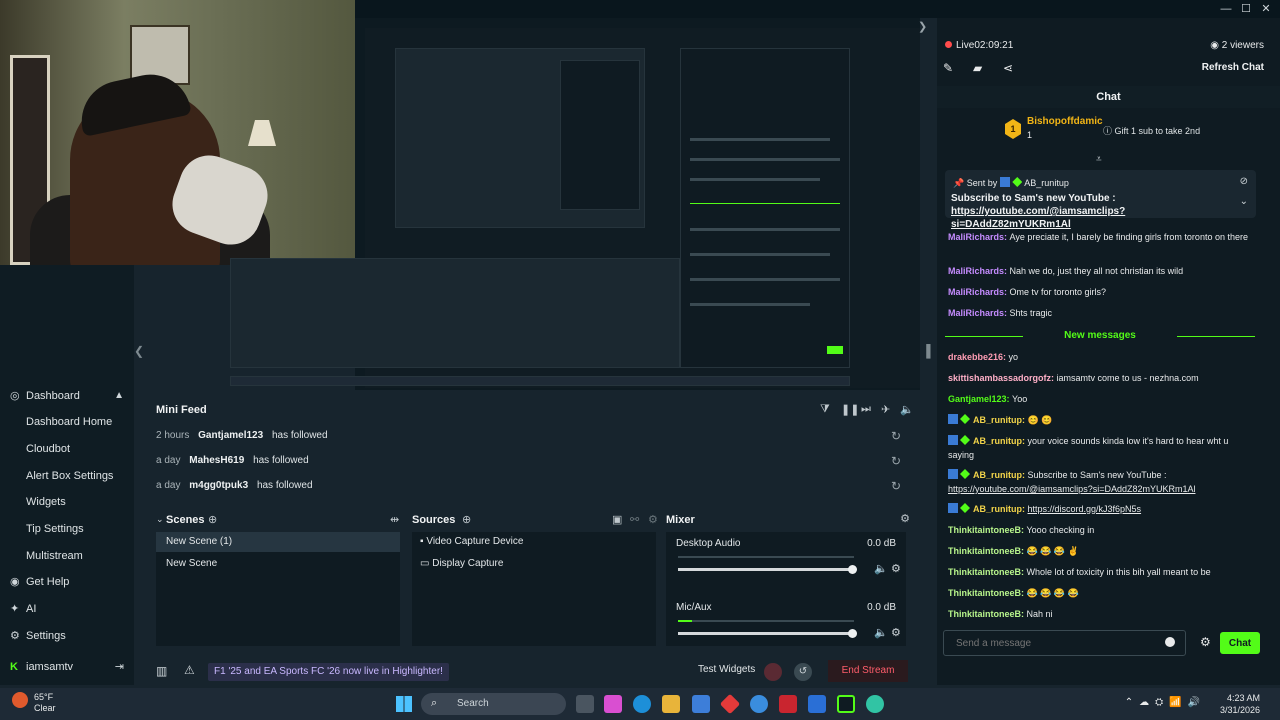  Describe the element at coordinates (948, 68) in the screenshot. I see `edit-icon: ✎` at that location.